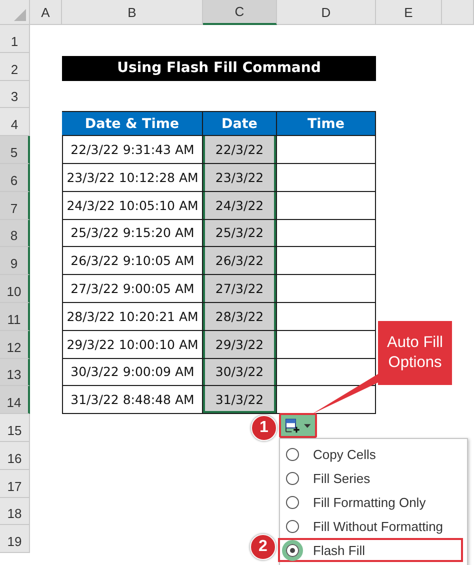 The width and height of the screenshot is (474, 565). What do you see at coordinates (240, 12) in the screenshot?
I see `column-header: C` at bounding box center [240, 12].